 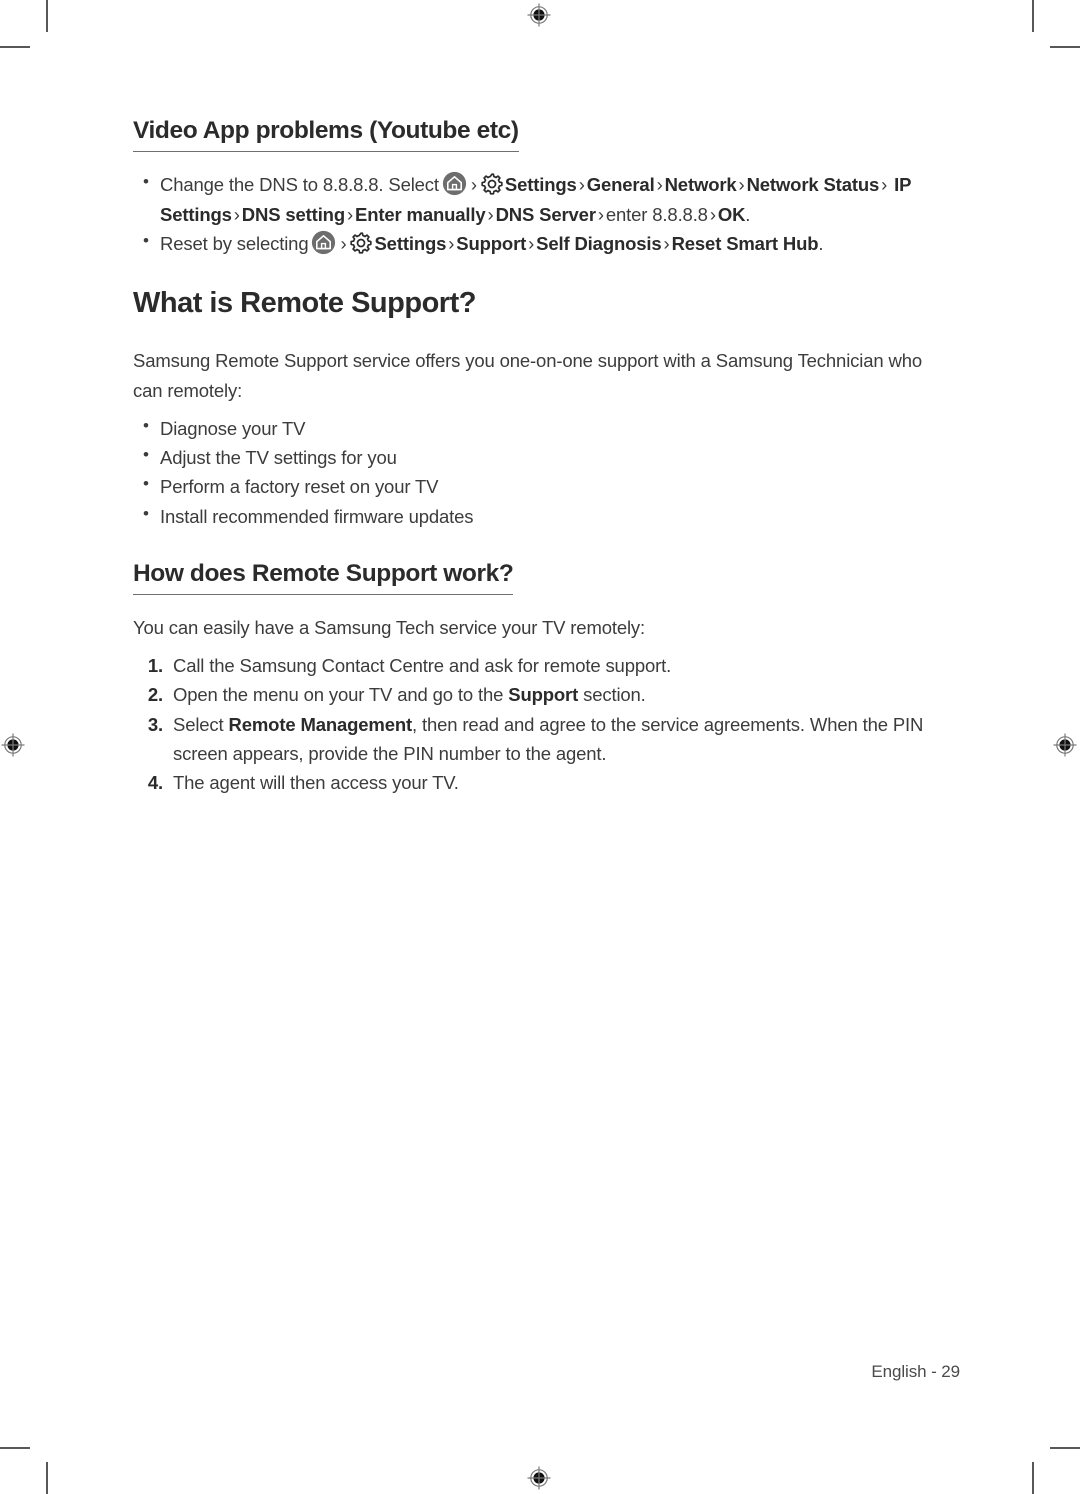 I want to click on heading-video-app-problems: Video App problems (Youtube etc), so click(x=326, y=135).